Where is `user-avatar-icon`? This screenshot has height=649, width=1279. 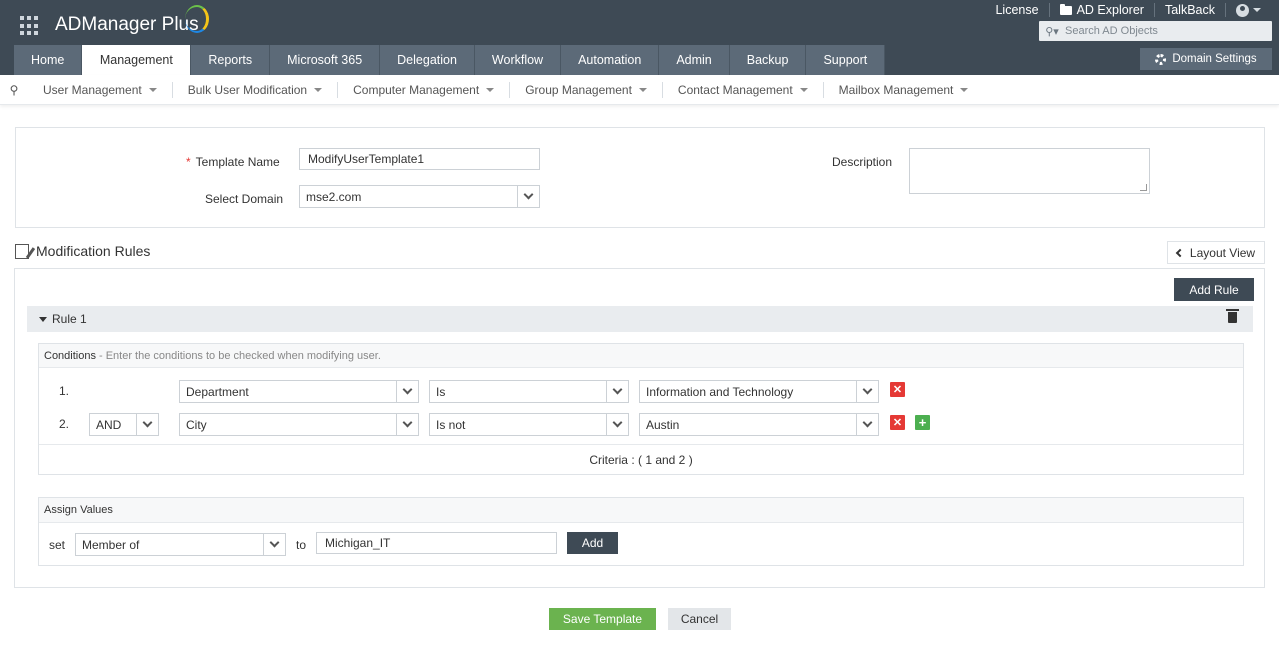
user-avatar-icon is located at coordinates (1242, 10).